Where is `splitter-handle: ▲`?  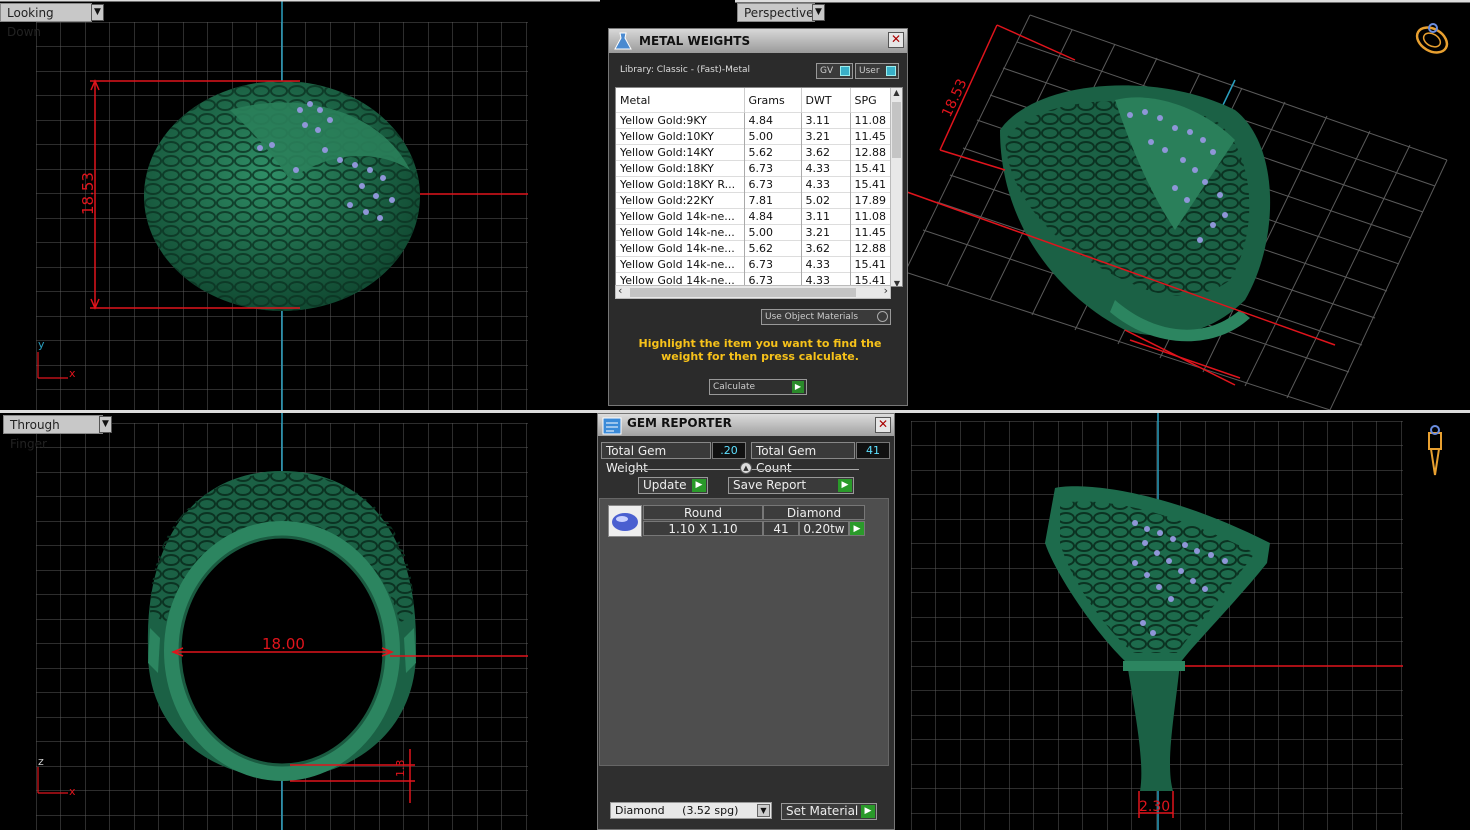 splitter-handle: ▲ is located at coordinates (746, 468).